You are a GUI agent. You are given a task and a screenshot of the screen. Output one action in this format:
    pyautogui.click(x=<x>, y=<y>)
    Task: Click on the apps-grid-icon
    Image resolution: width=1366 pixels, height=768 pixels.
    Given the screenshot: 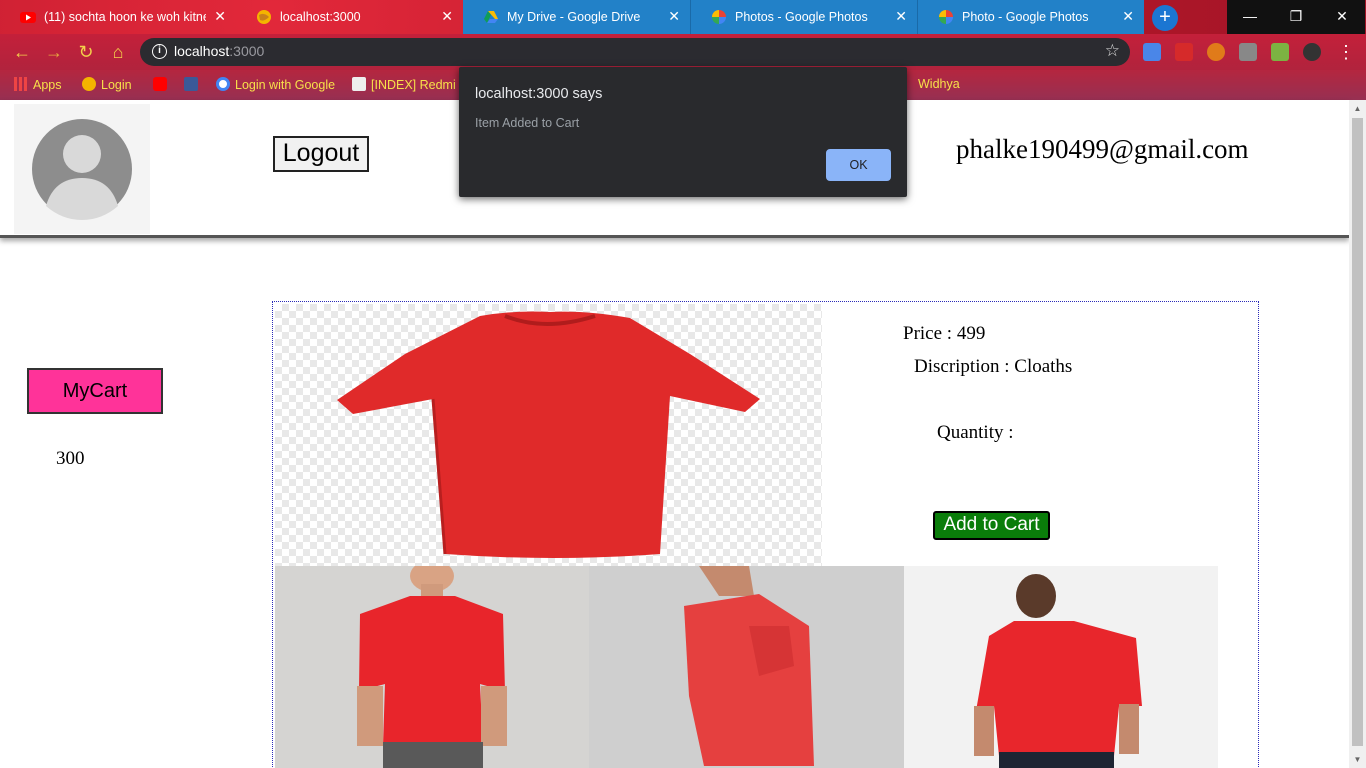 What is the action you would take?
    pyautogui.click(x=21, y=84)
    